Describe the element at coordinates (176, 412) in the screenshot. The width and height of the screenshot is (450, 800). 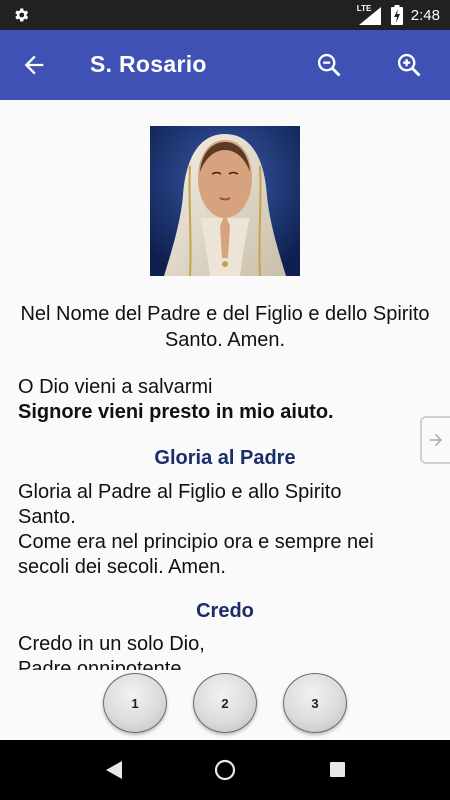
I see `opening-response: Signore vieni presto in mio aiuto.` at that location.